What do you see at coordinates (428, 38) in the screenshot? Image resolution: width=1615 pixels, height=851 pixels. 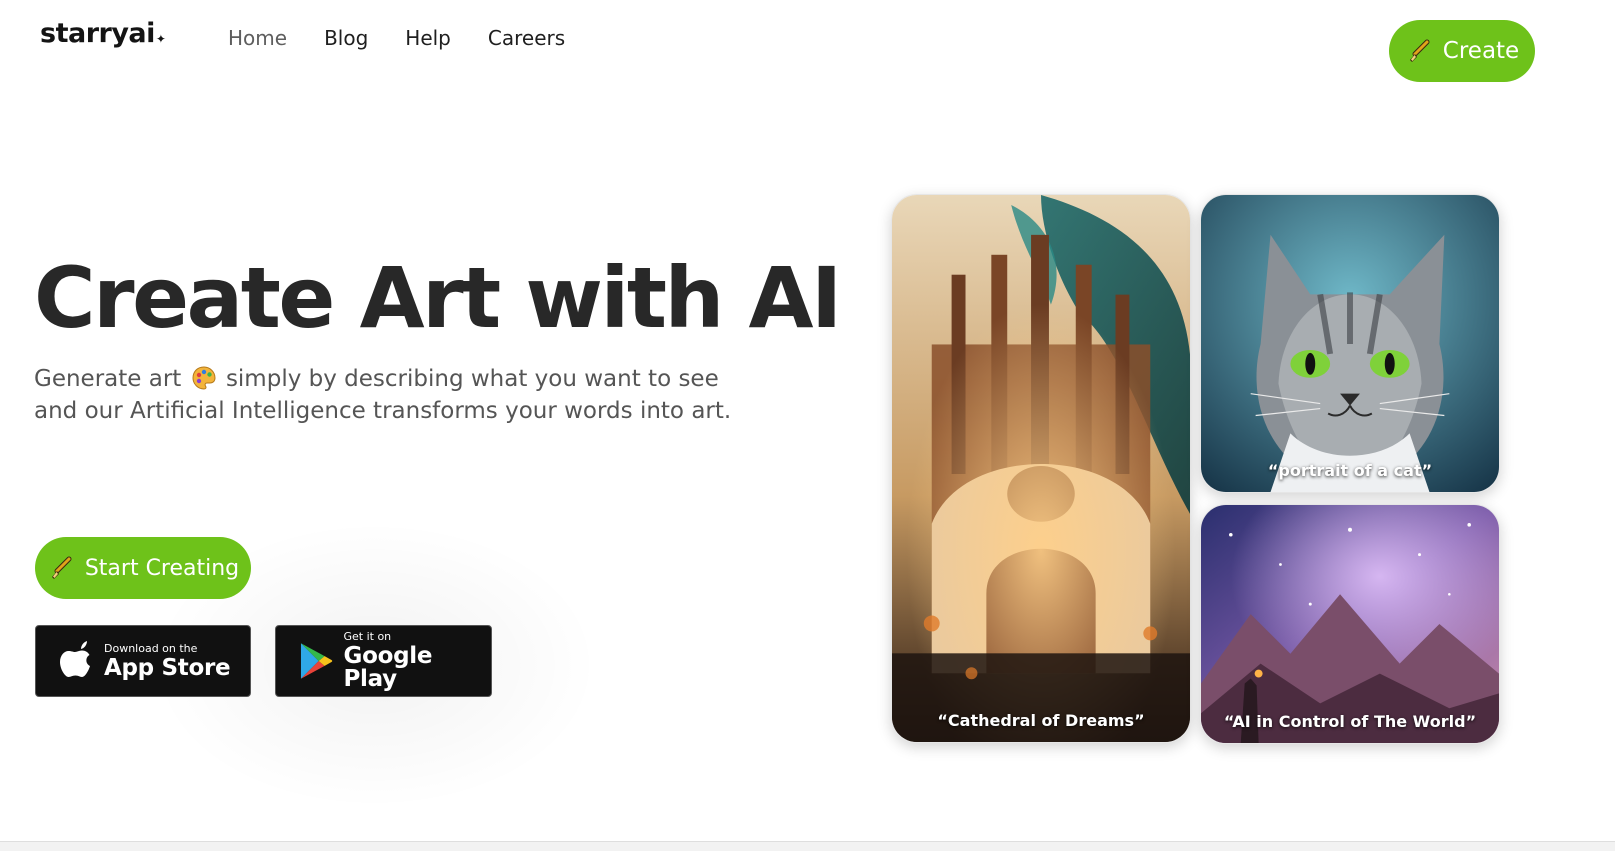 I see `nav-item-help: Help` at bounding box center [428, 38].